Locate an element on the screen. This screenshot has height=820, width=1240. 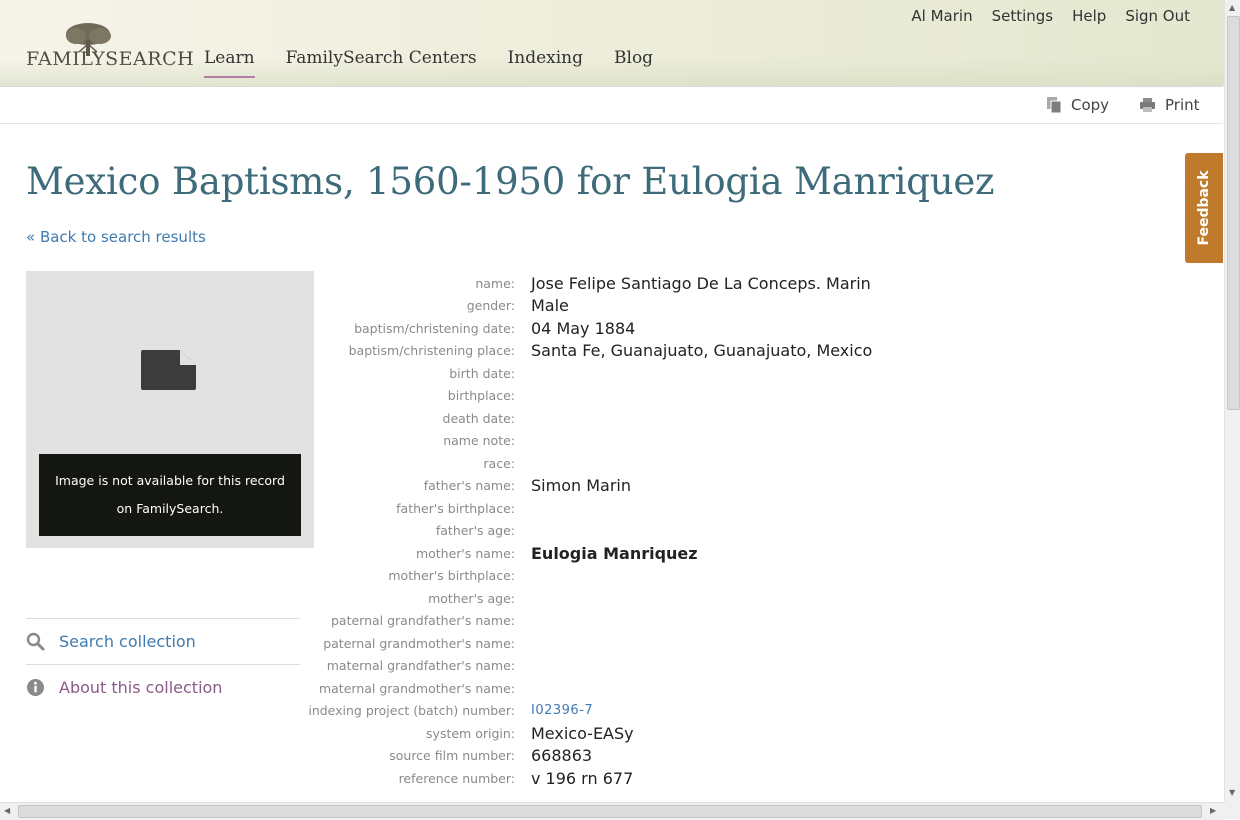
search-collection-link: Search collection is located at coordinates (163, 641).